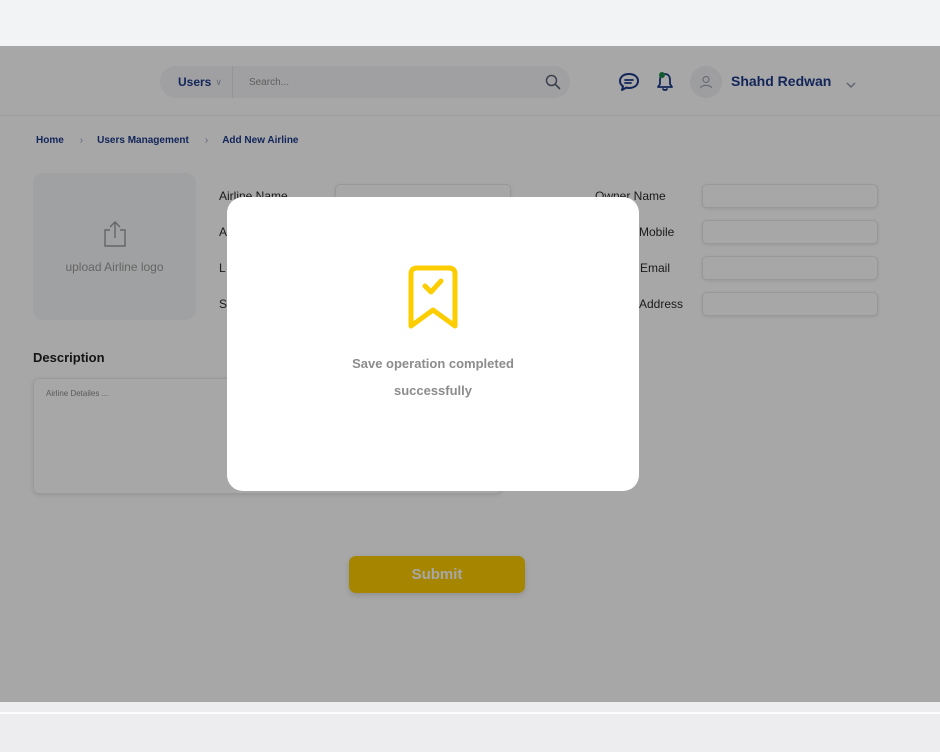 The width and height of the screenshot is (940, 752). What do you see at coordinates (470, 727) in the screenshot?
I see `bottom-strip` at bounding box center [470, 727].